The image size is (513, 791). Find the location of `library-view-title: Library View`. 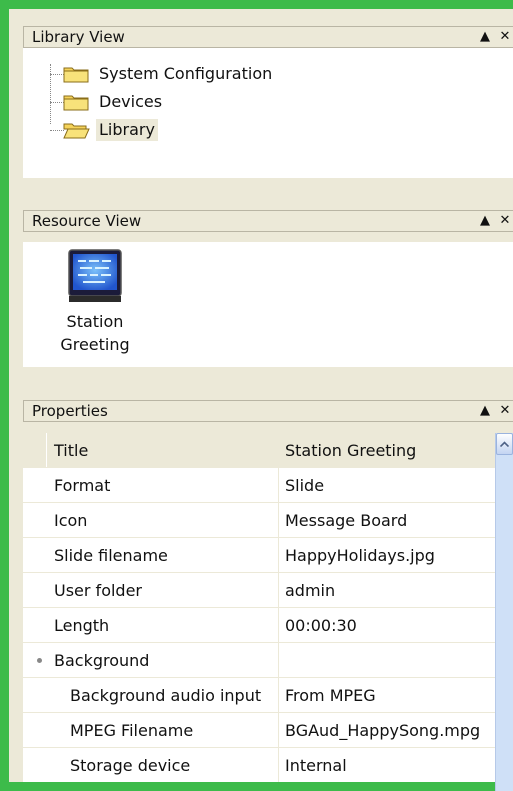

library-view-title: Library View is located at coordinates (78, 37).